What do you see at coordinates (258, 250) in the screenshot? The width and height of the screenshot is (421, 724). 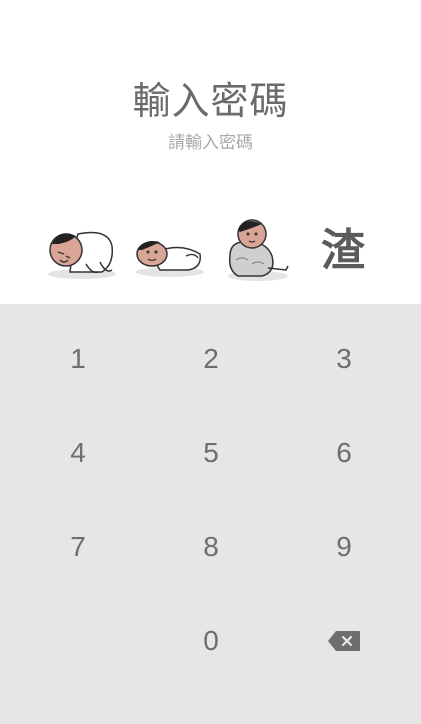 I see `sitting-cartoon-man-sticker` at bounding box center [258, 250].